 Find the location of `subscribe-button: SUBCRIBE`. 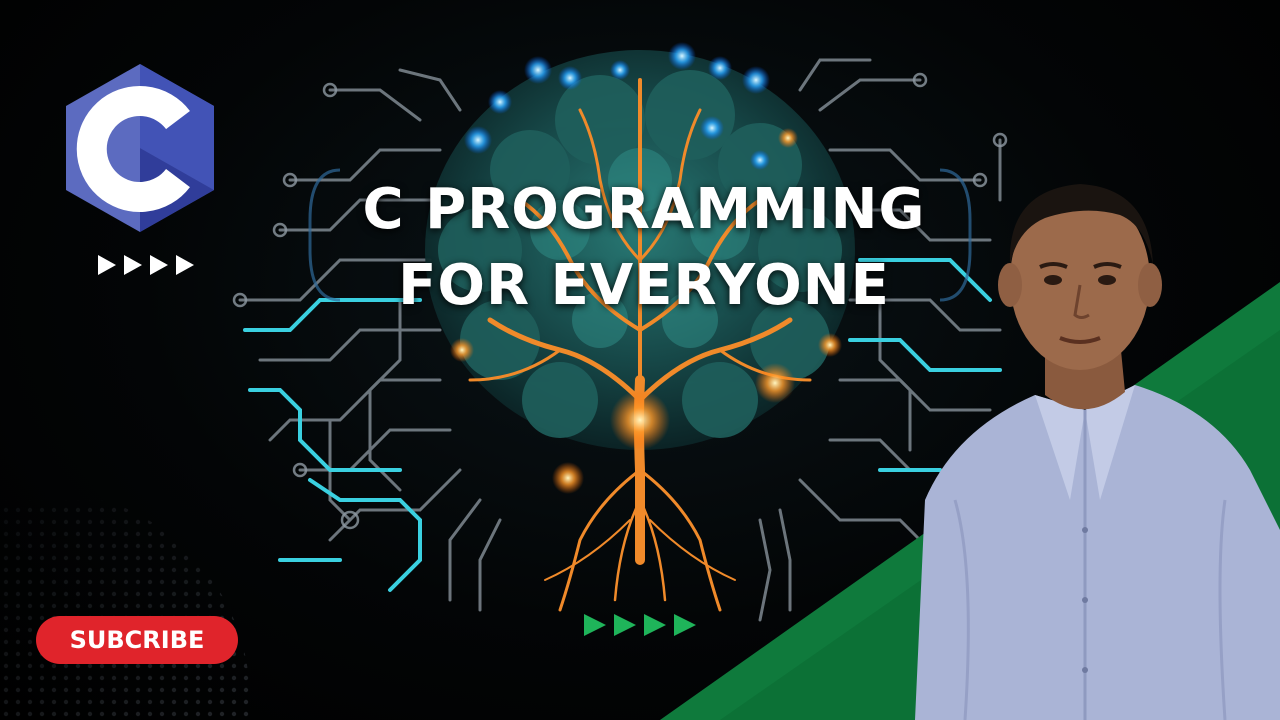

subscribe-button: SUBCRIBE is located at coordinates (137, 640).